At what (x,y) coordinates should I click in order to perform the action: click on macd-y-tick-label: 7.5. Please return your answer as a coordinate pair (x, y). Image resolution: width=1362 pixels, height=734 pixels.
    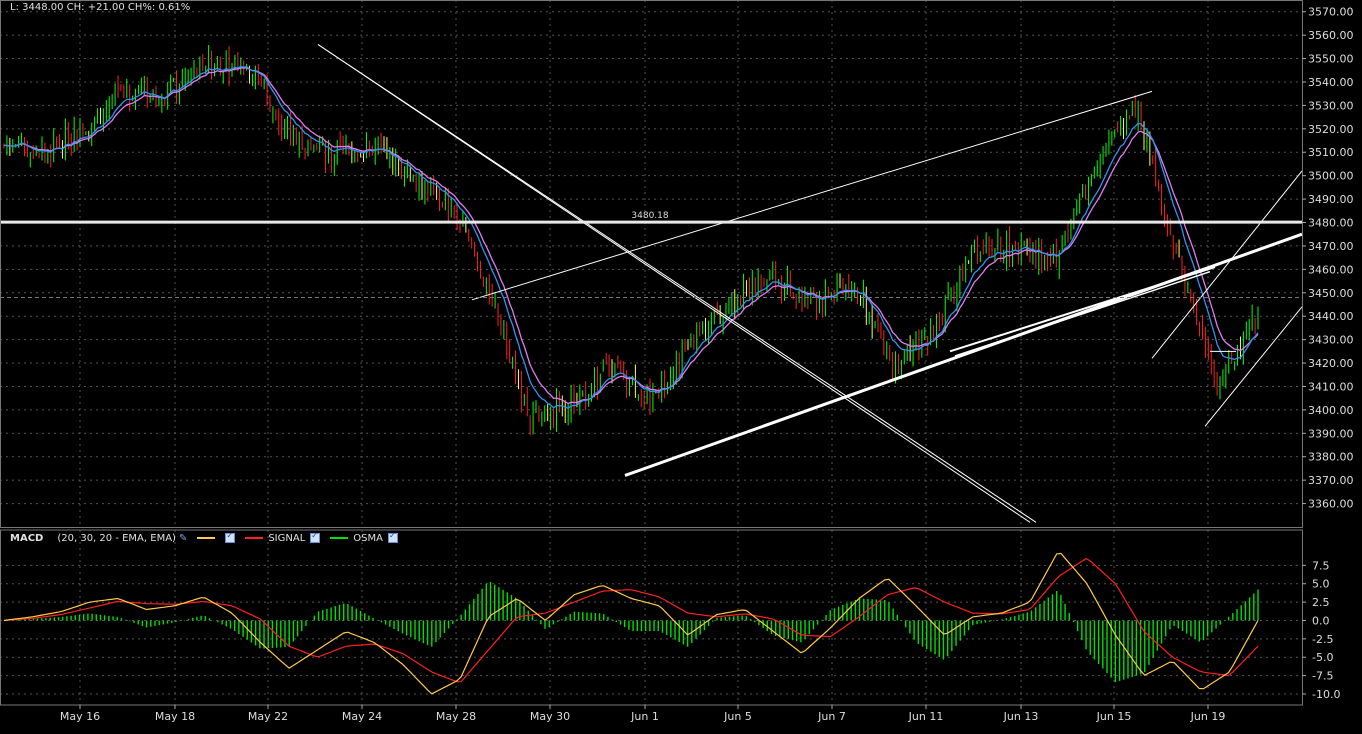
    Looking at the image, I should click on (1321, 565).